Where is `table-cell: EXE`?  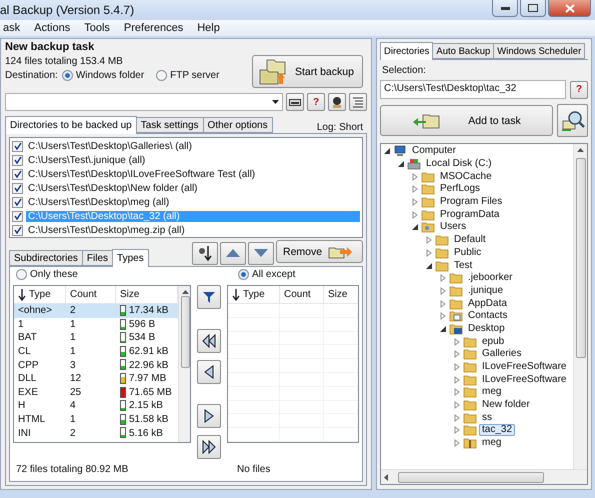 table-cell: EXE is located at coordinates (40, 393).